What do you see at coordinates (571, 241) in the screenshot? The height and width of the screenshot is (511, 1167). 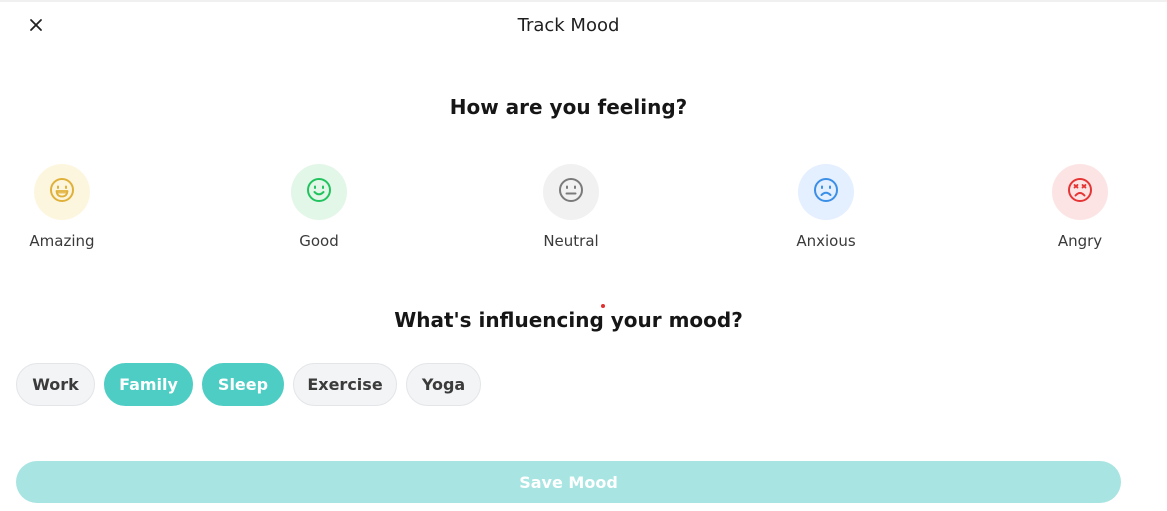 I see `mood-label: Neutral` at bounding box center [571, 241].